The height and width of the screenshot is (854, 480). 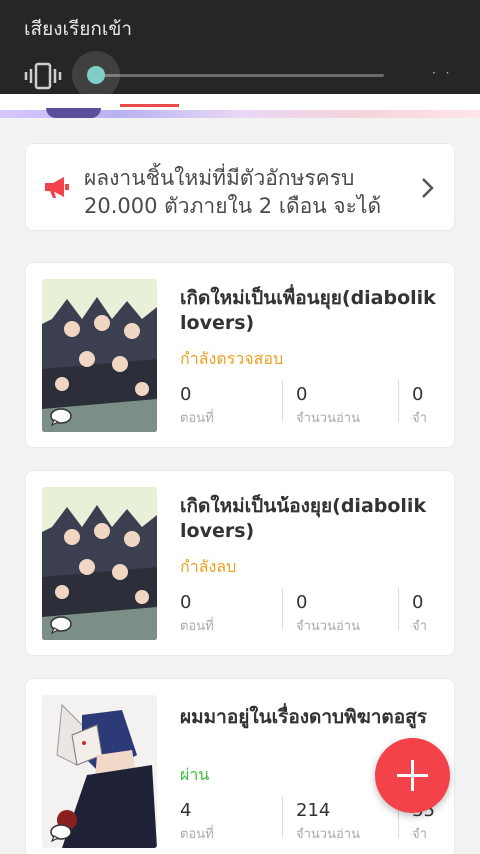 I want to click on story-status: ผ่าน, so click(x=195, y=774).